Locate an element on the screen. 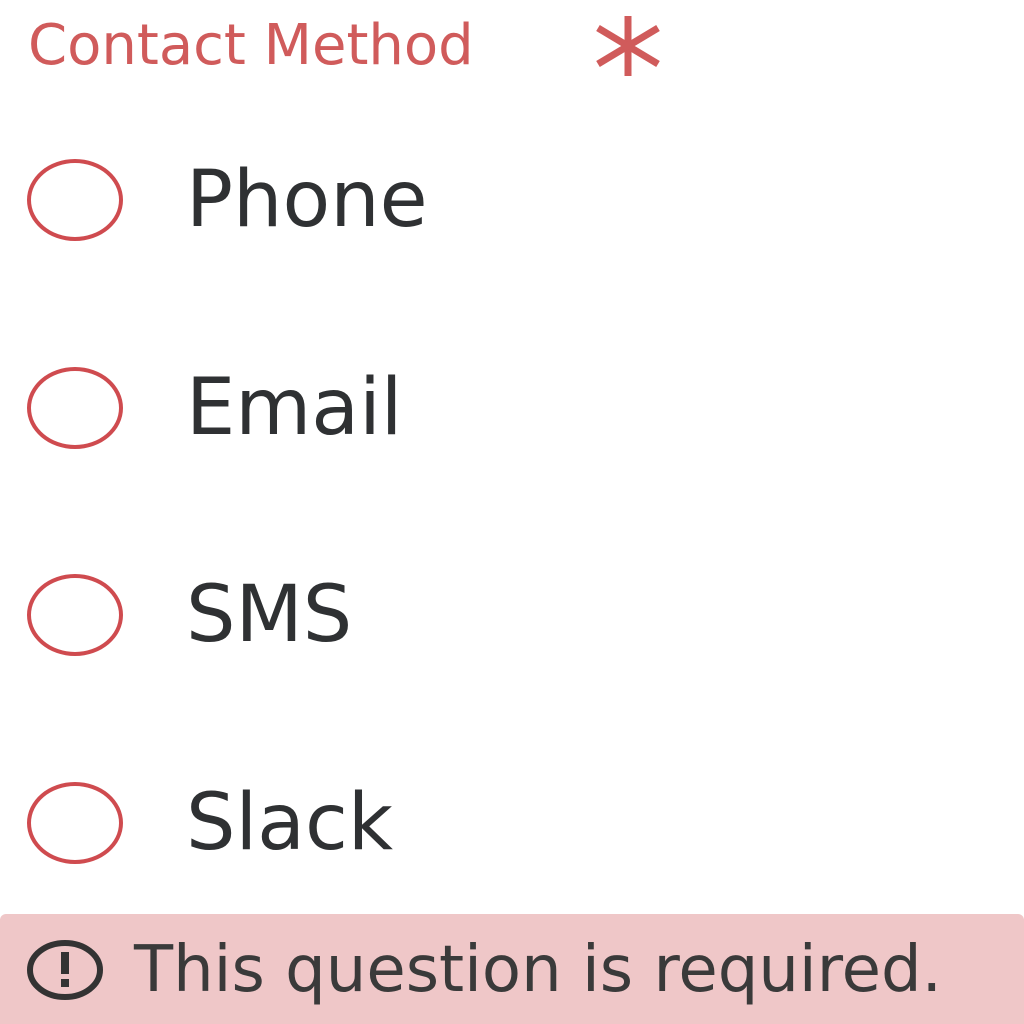  option-label: Email is located at coordinates (294, 408).